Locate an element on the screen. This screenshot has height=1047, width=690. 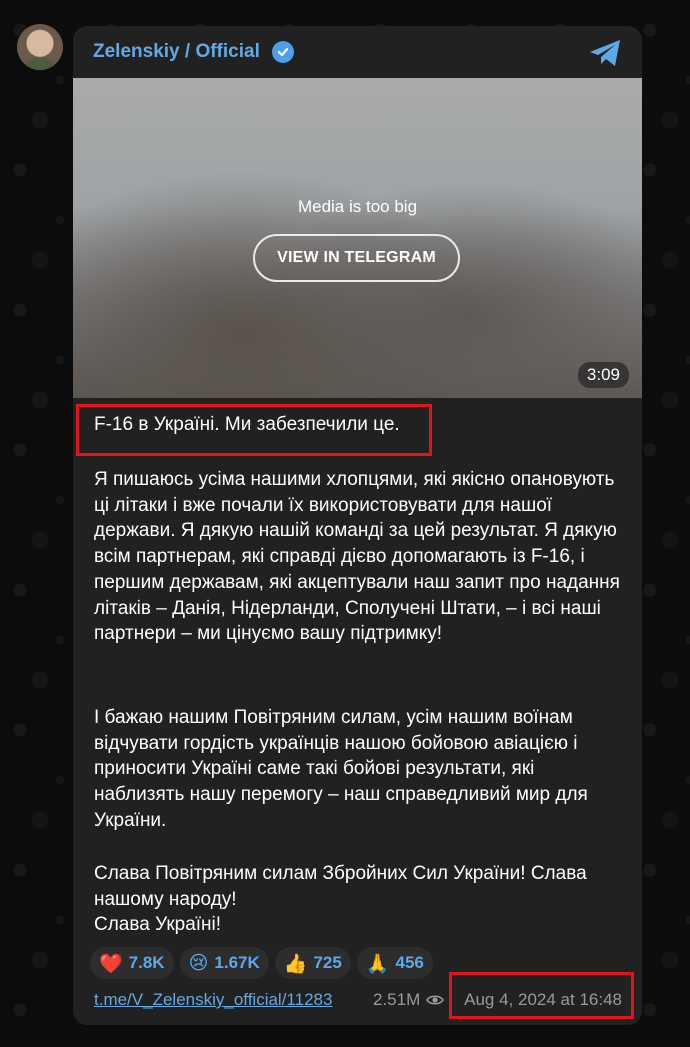
reaction-count: 456 is located at coordinates (409, 962).